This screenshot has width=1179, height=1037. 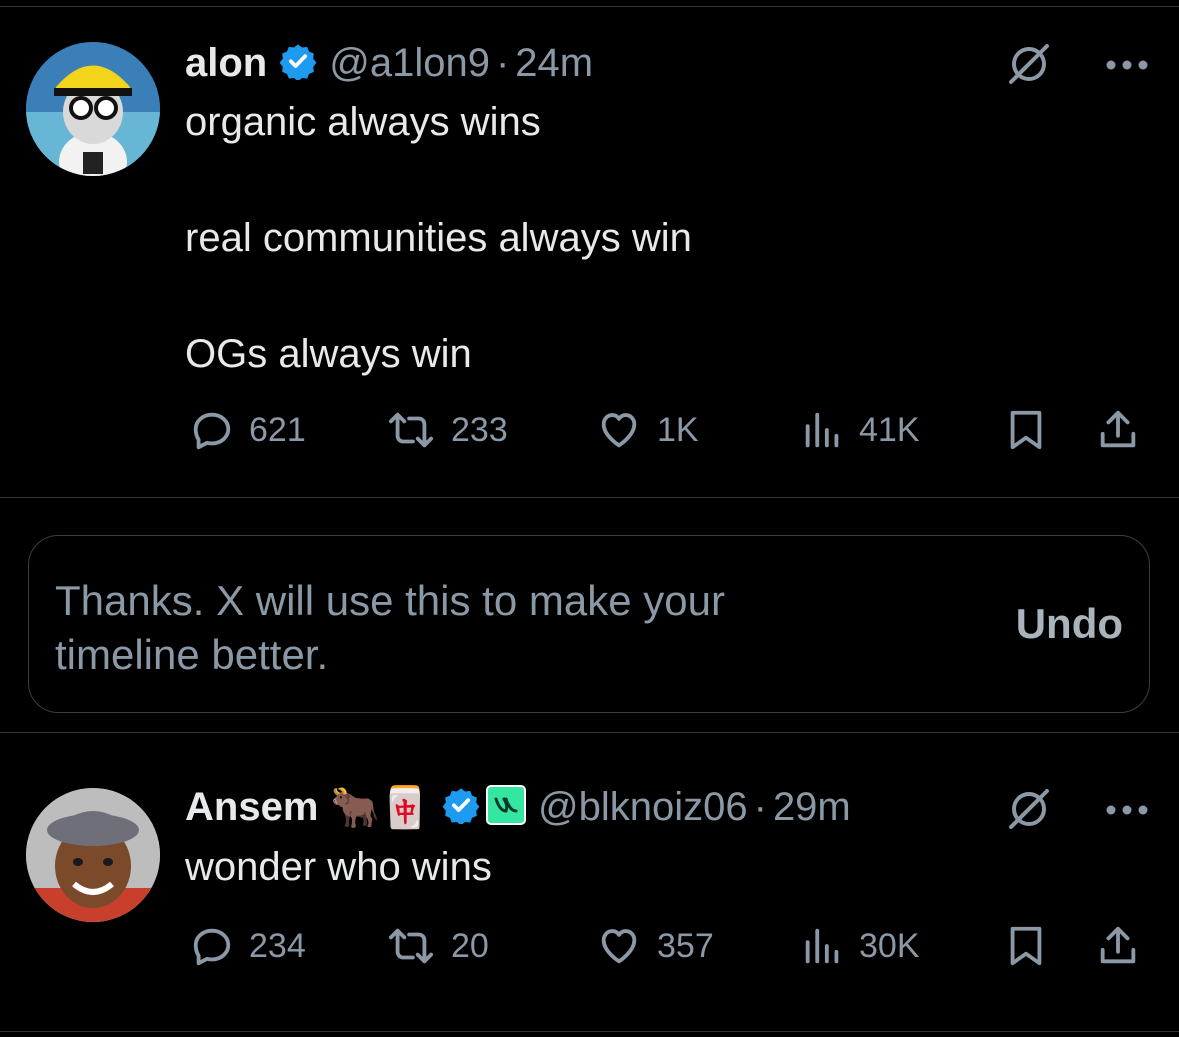 I want to click on timestamp: 24m, so click(x=554, y=63).